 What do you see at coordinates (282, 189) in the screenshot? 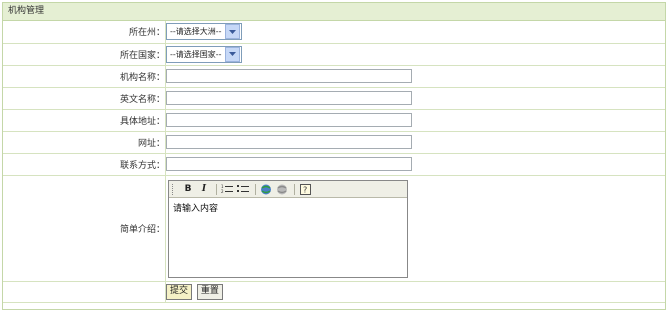
I see `unlink-icon` at bounding box center [282, 189].